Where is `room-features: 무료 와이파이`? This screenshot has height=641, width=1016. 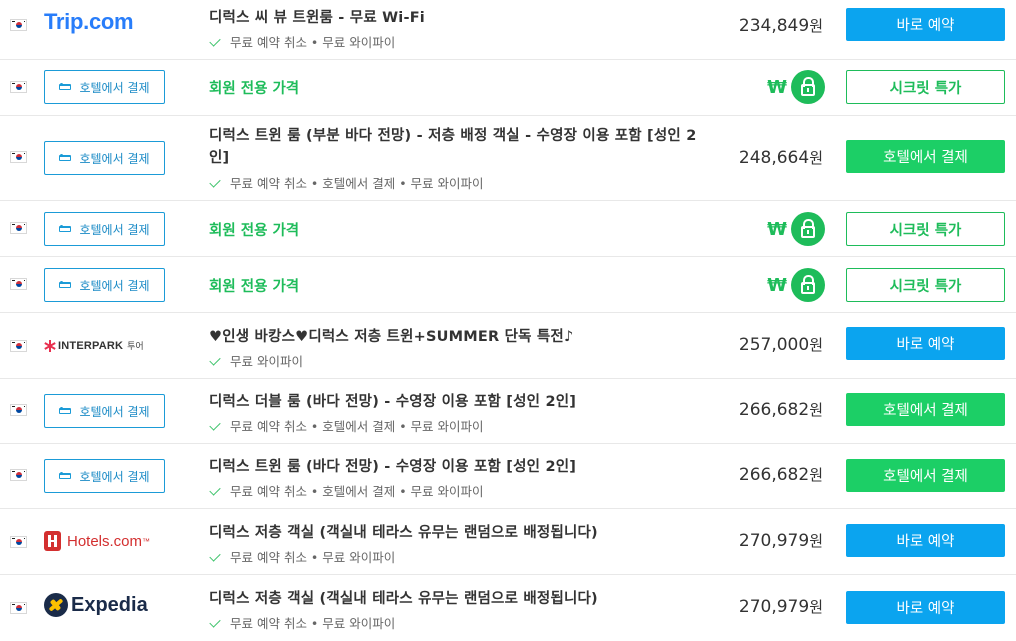
room-features: 무료 와이파이 is located at coordinates (256, 360).